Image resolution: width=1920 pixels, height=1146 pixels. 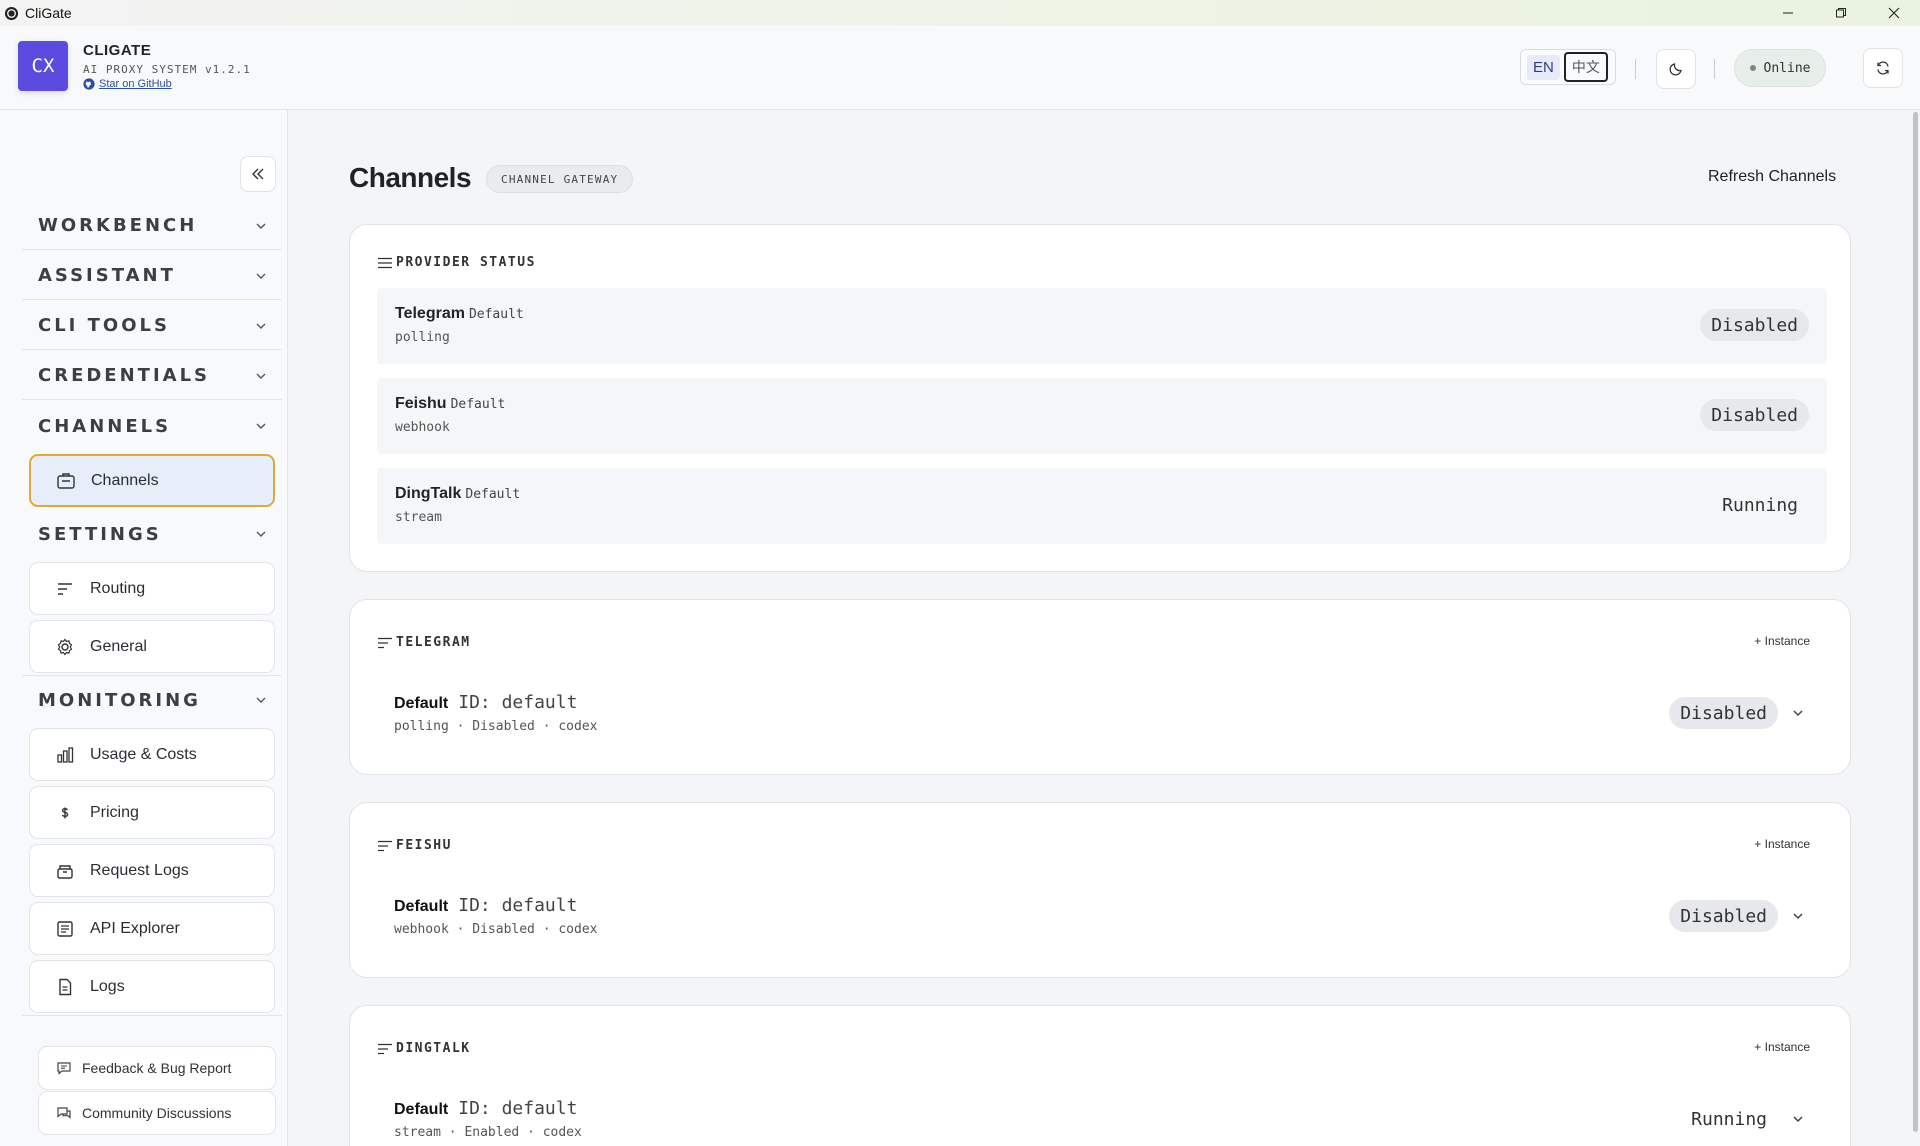 What do you see at coordinates (1102, 416) in the screenshot?
I see `provider-row: Feishu Default webhook Disabled` at bounding box center [1102, 416].